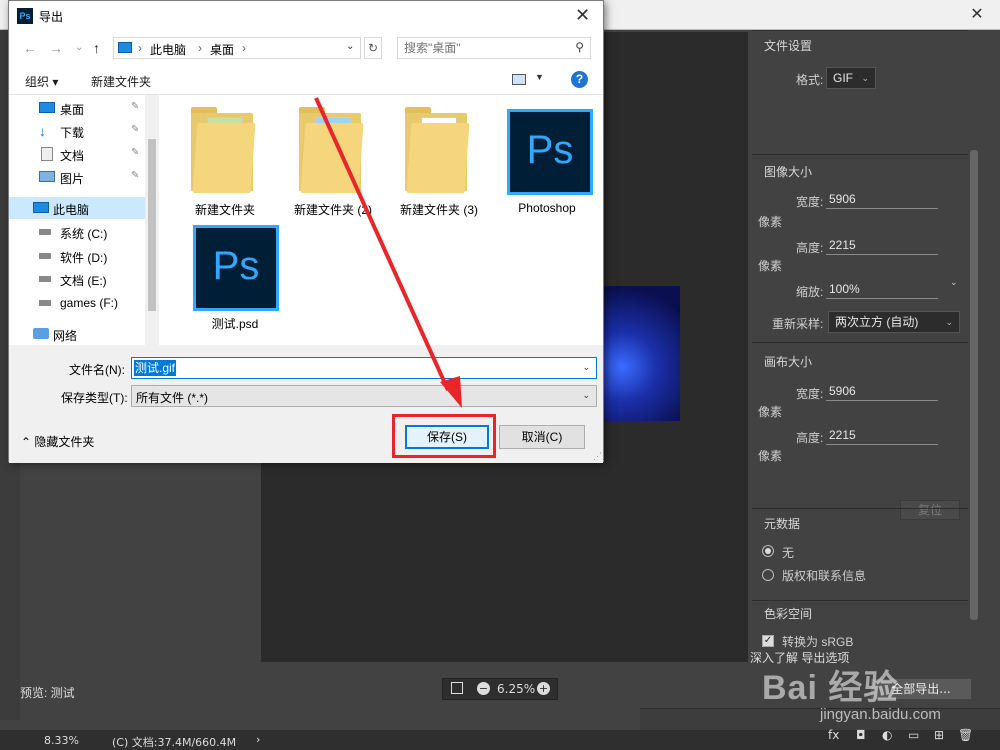 The image size is (1000, 750). What do you see at coordinates (547, 208) in the screenshot?
I see `file-label: Photoshop` at bounding box center [547, 208].